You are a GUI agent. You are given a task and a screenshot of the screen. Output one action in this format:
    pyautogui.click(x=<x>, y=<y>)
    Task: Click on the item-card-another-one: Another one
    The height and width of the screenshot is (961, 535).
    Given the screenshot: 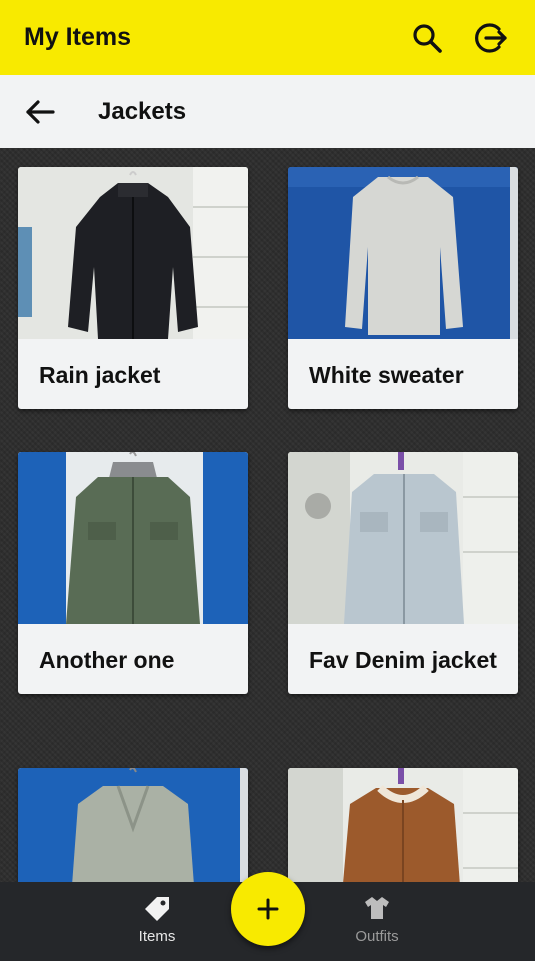 What is the action you would take?
    pyautogui.click(x=133, y=573)
    